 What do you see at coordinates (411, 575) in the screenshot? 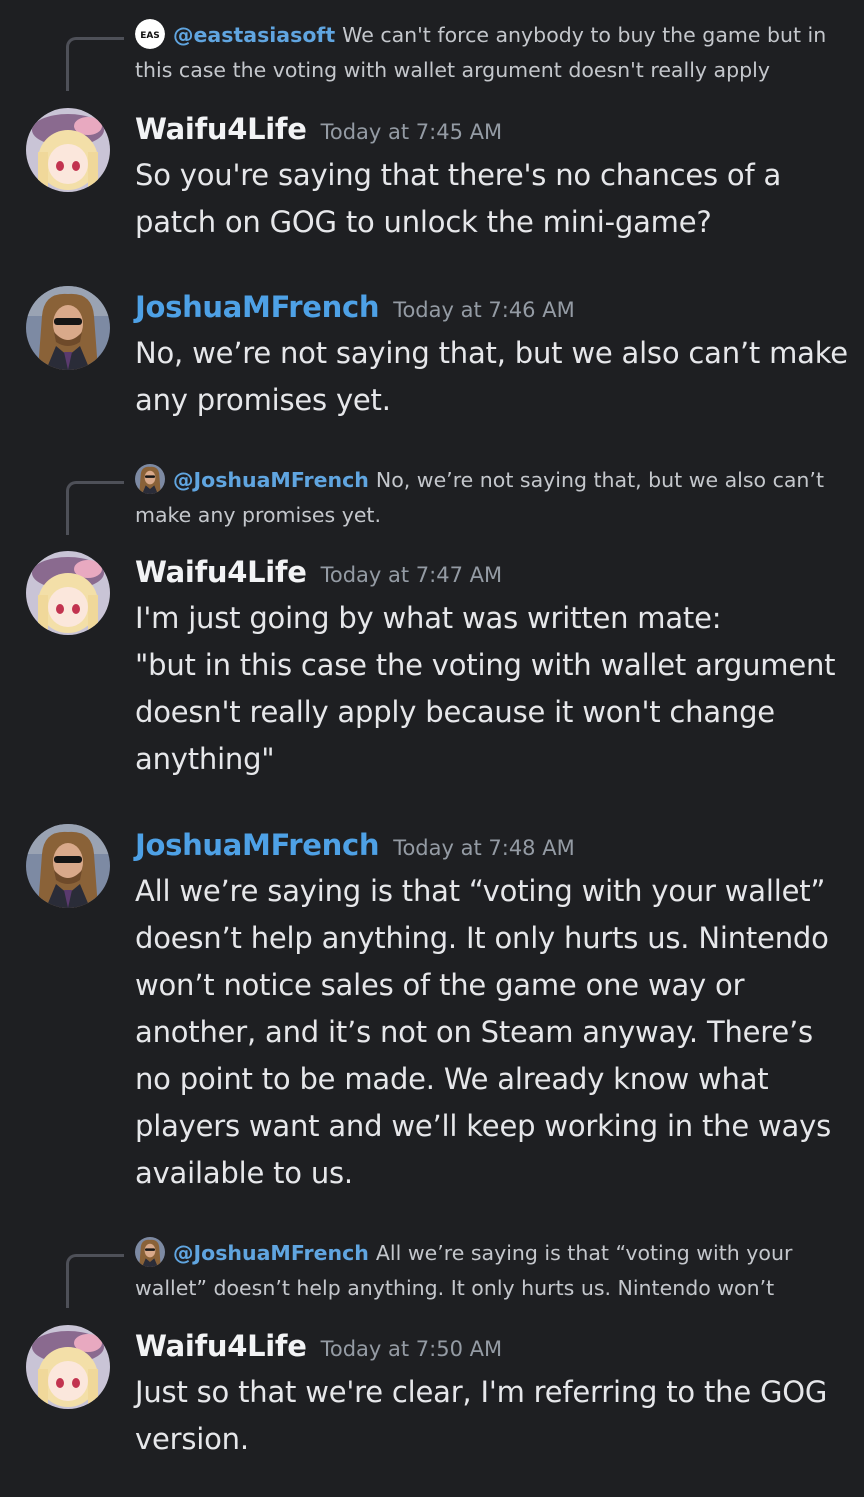
I see `timestamp: Today at 7:47 AM` at bounding box center [411, 575].